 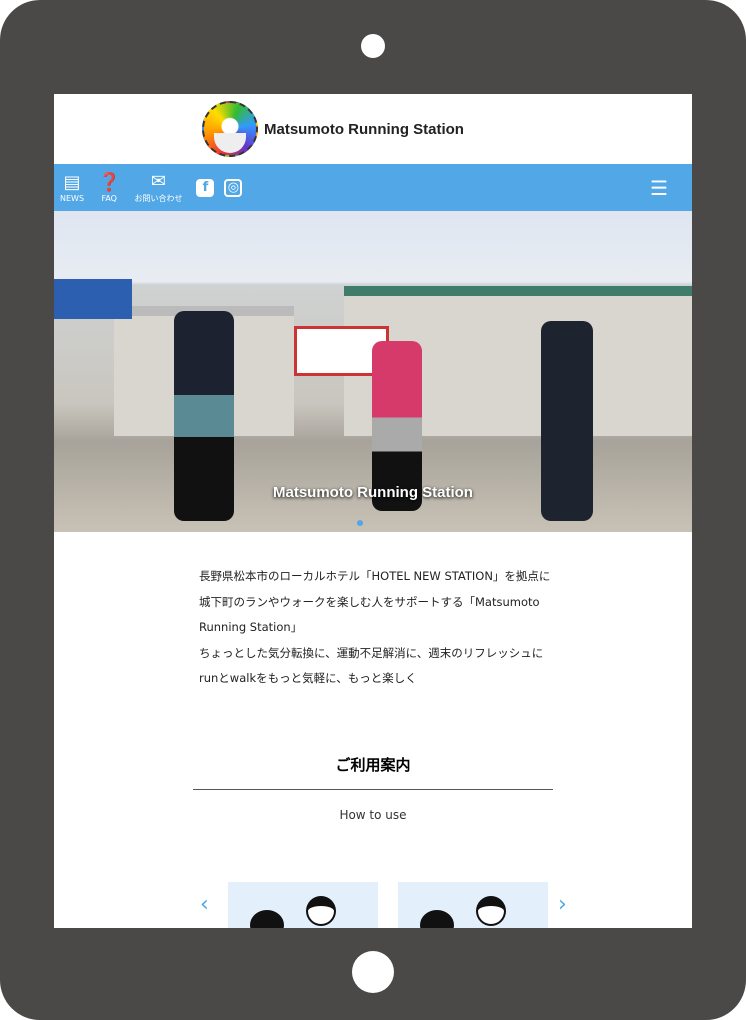 I want to click on chevron-right-icon: ›, so click(x=567, y=904).